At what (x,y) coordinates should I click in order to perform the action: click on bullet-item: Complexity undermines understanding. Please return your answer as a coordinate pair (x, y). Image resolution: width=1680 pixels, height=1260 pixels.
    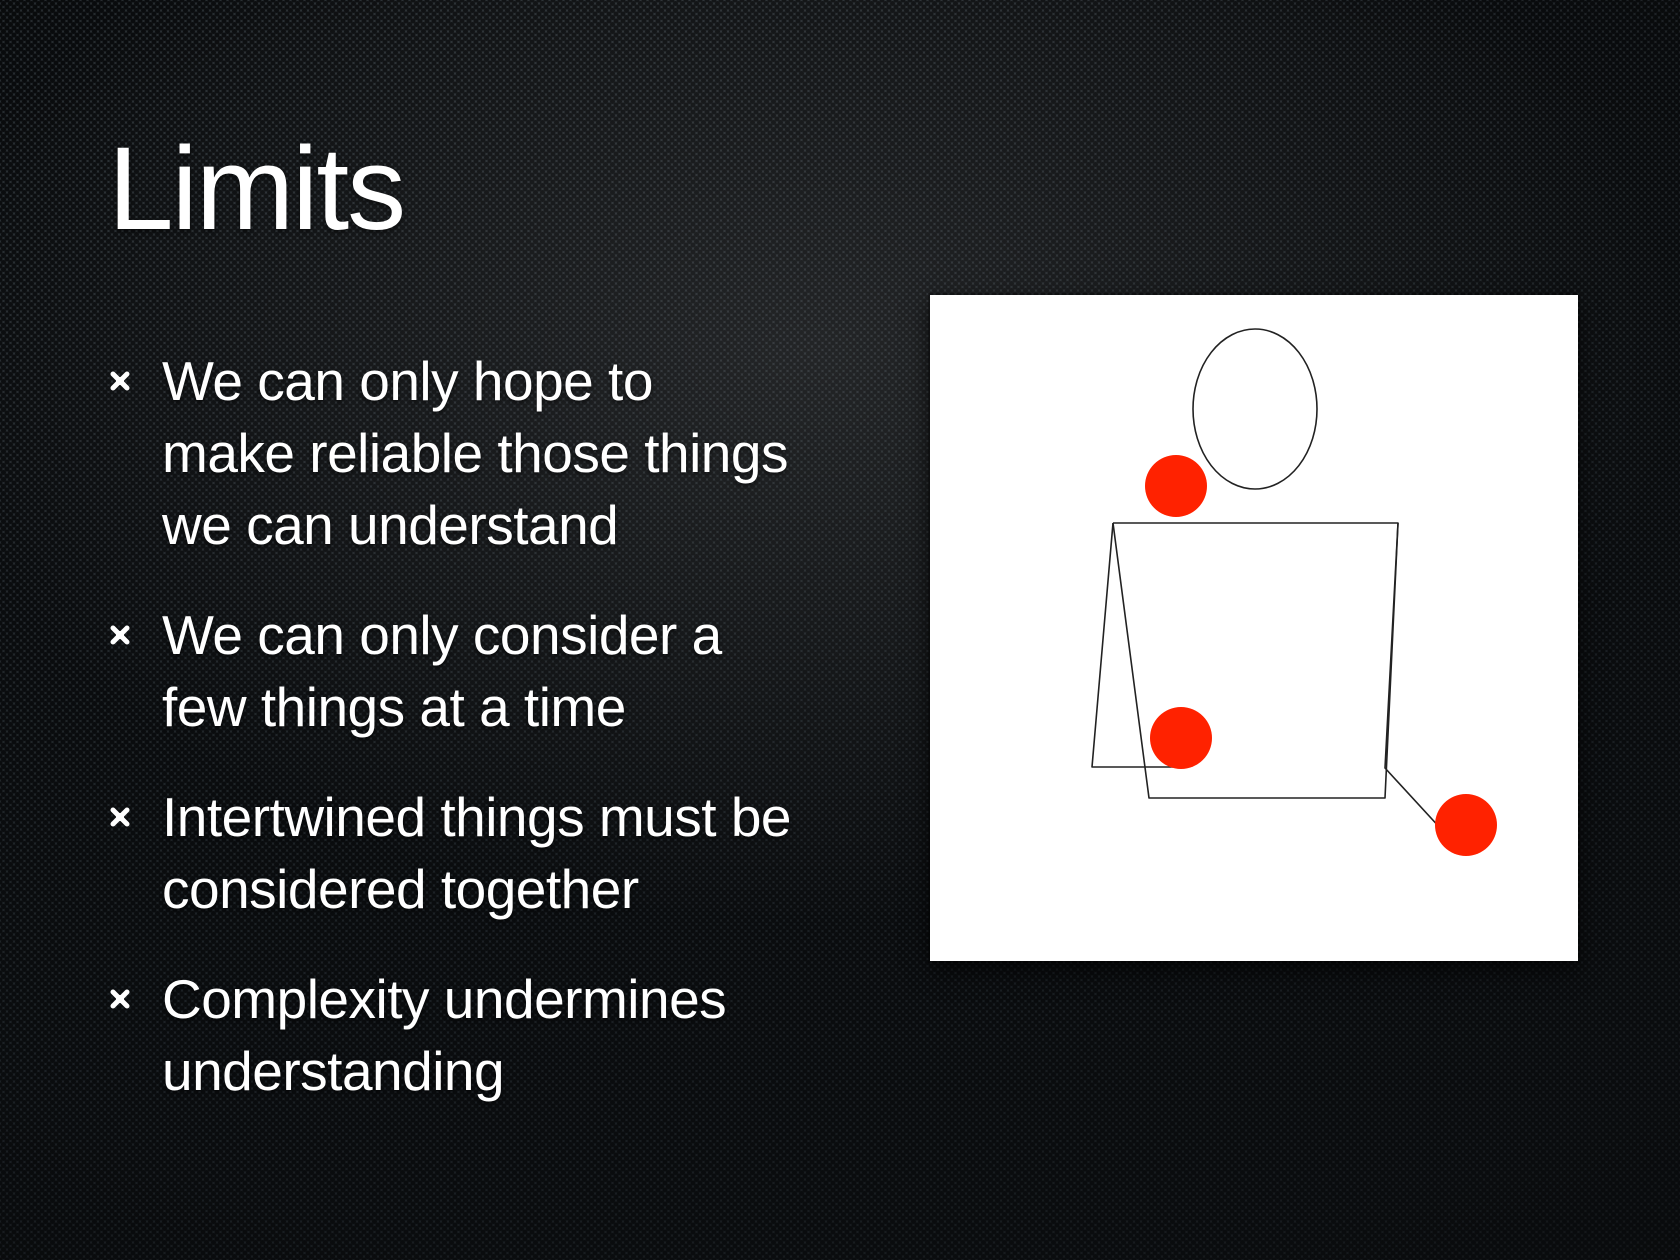
    Looking at the image, I should click on (488, 1035).